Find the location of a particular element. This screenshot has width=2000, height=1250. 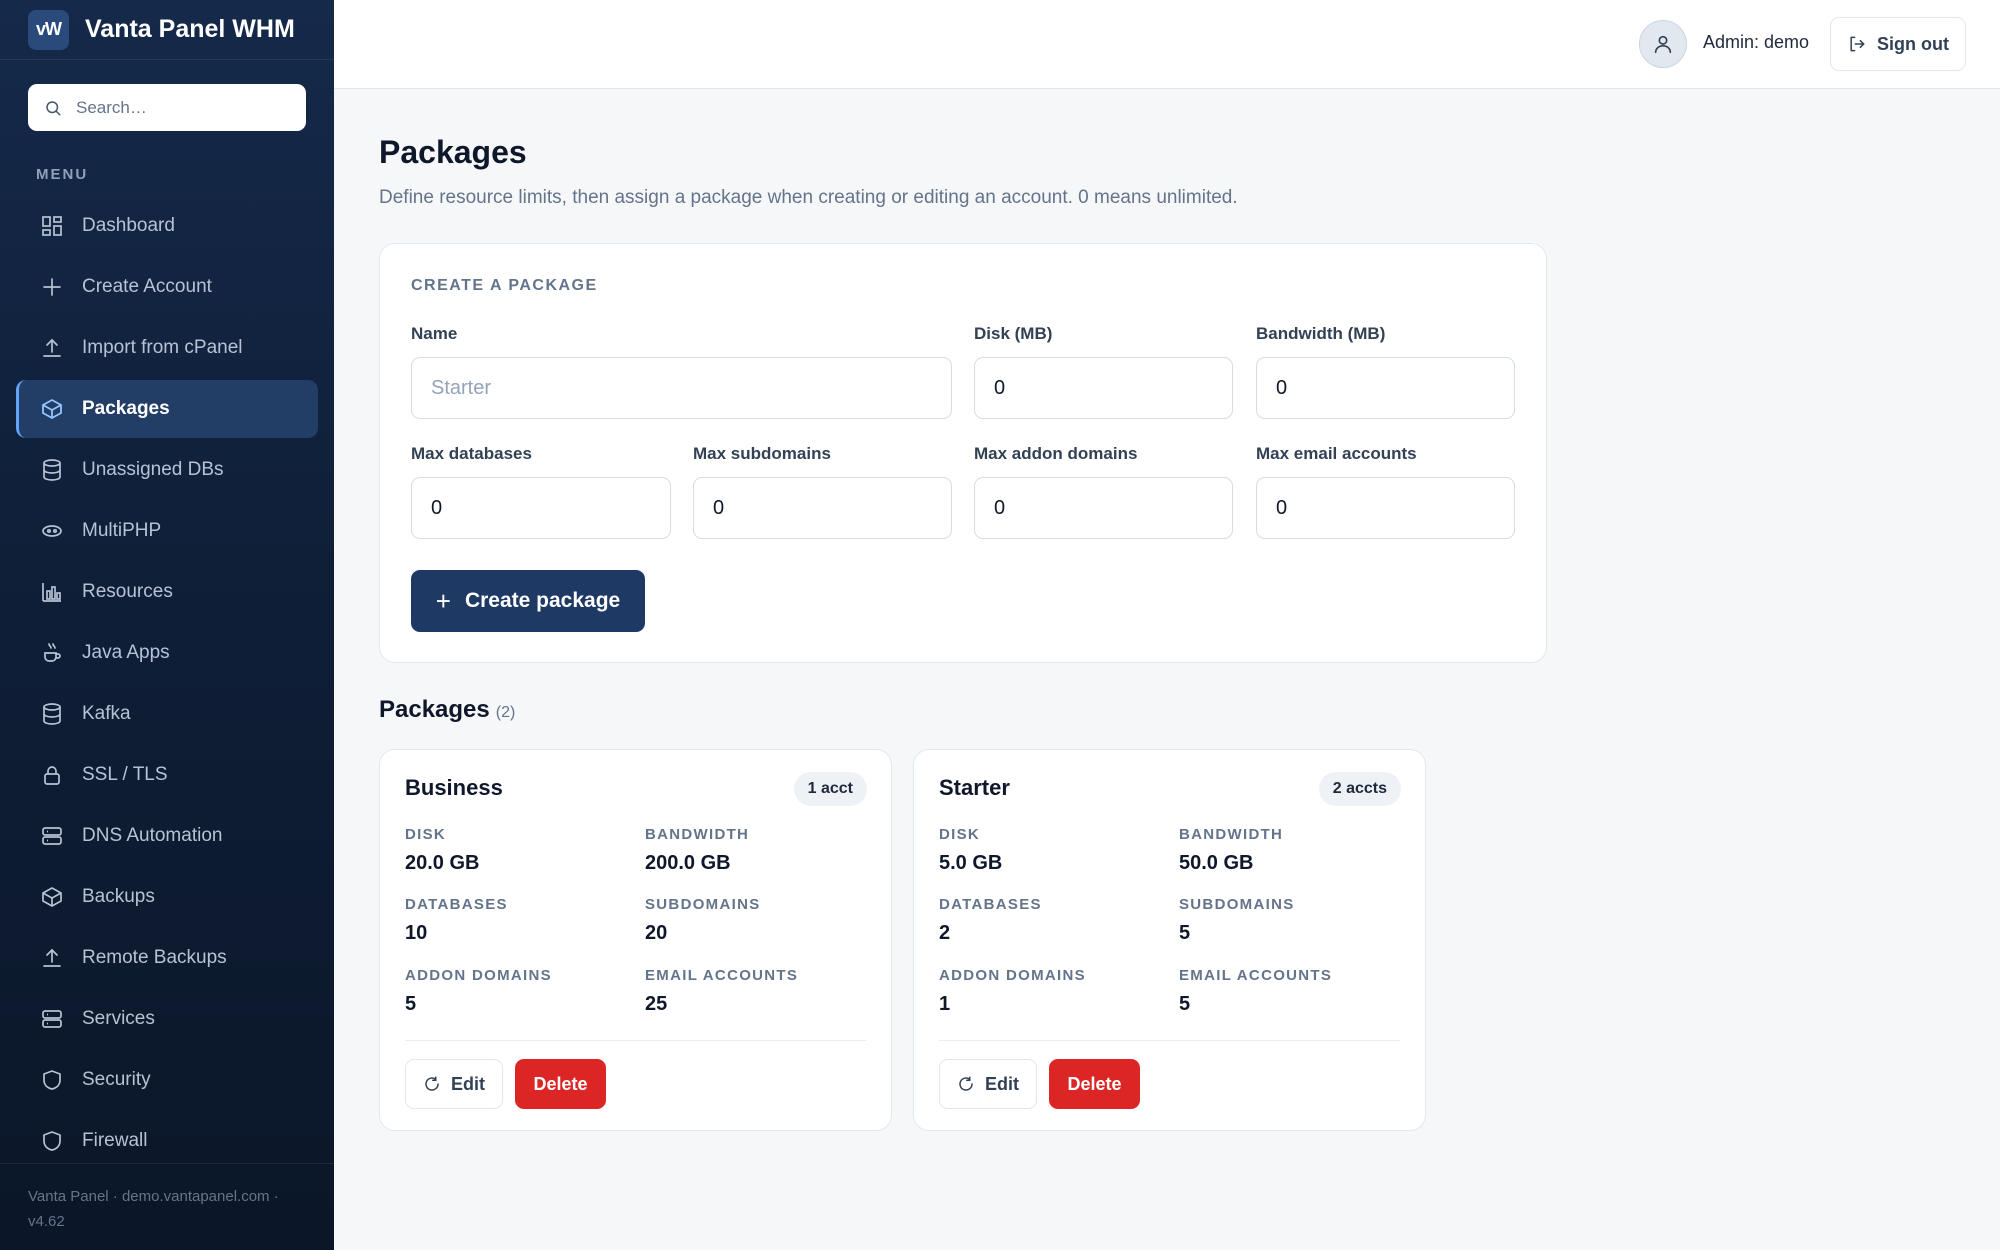

packages-count: (2) is located at coordinates (505, 712).